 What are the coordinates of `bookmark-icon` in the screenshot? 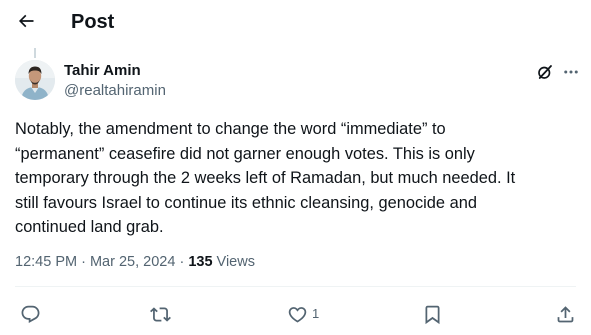 It's located at (432, 314).